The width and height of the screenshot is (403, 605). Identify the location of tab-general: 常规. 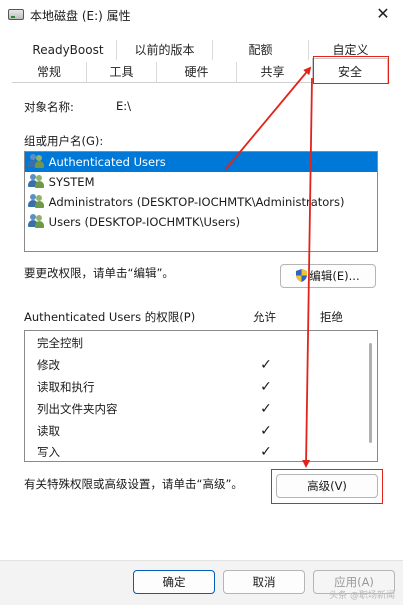
(49, 72).